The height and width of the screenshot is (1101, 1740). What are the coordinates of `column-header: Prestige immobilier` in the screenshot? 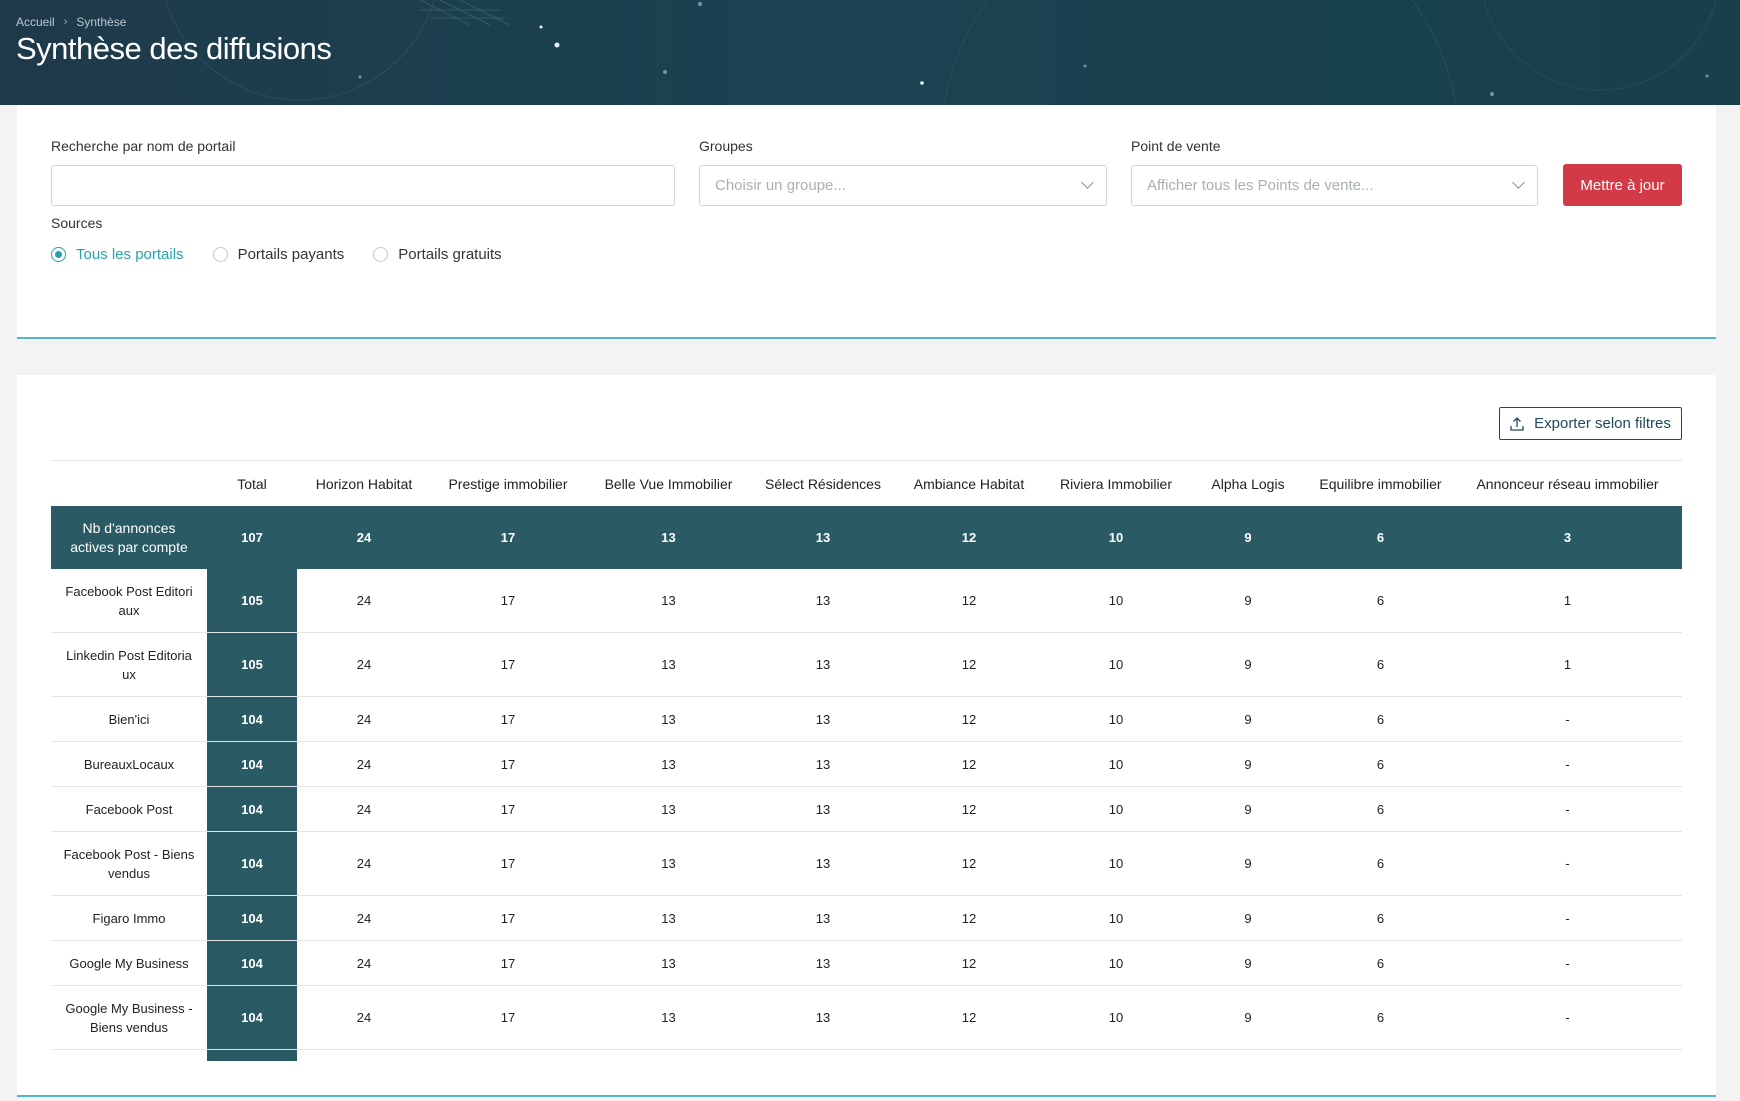 It's located at (508, 484).